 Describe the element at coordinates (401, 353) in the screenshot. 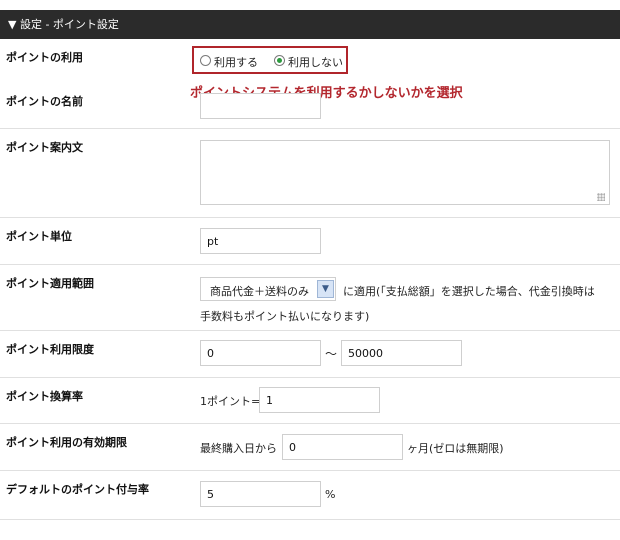

I see `points-limit-max-input` at that location.